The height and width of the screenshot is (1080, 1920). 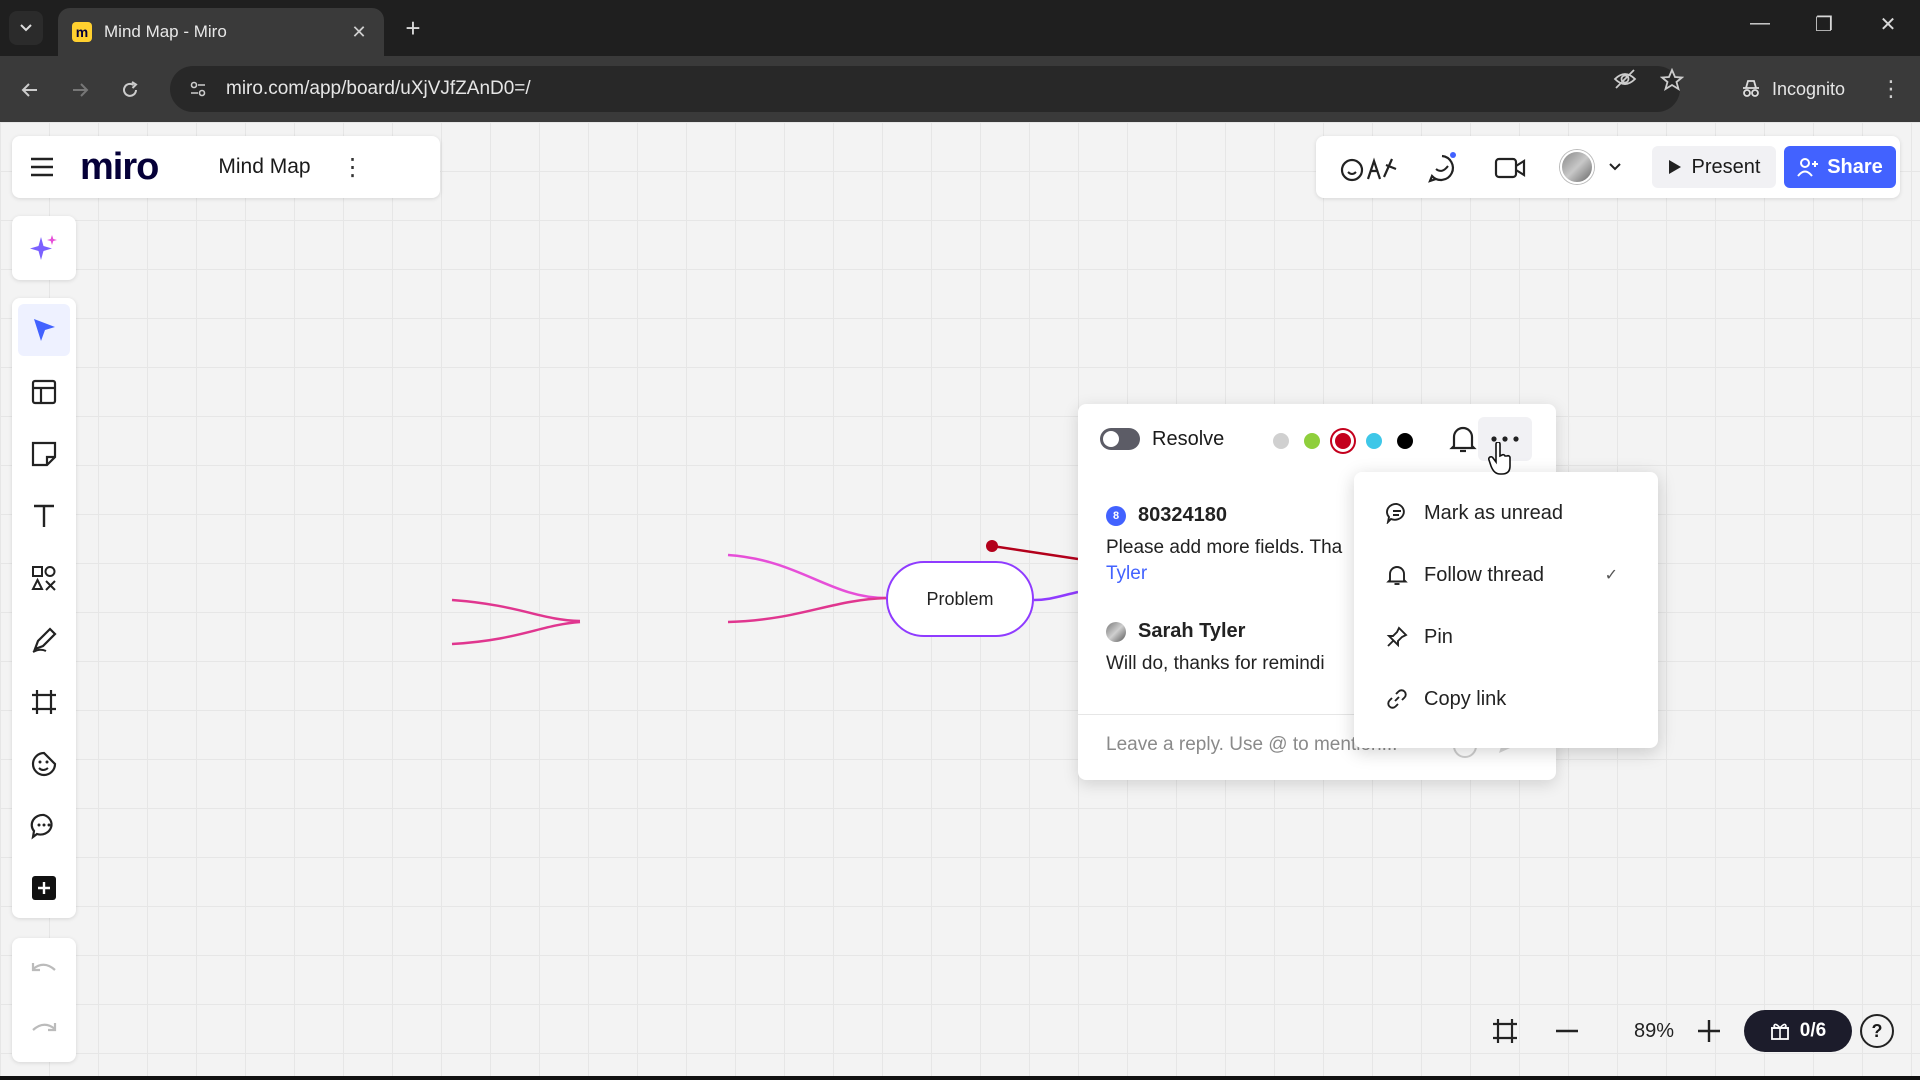 I want to click on present-button: Present, so click(x=1714, y=167).